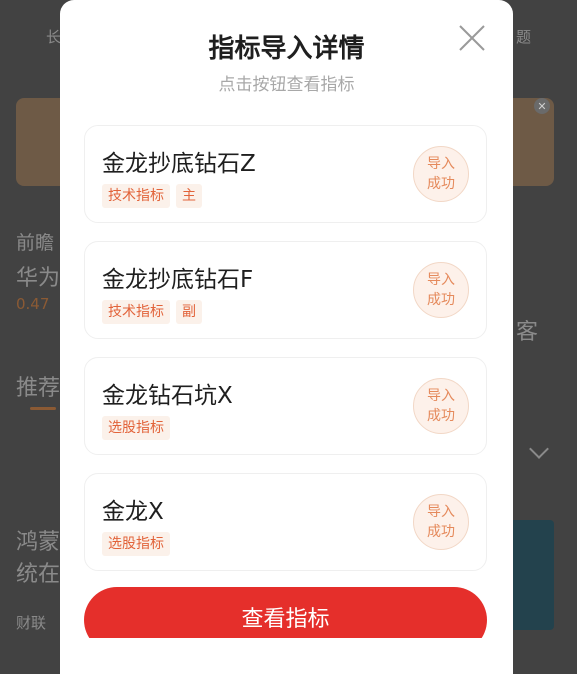  I want to click on close-button, so click(472, 38).